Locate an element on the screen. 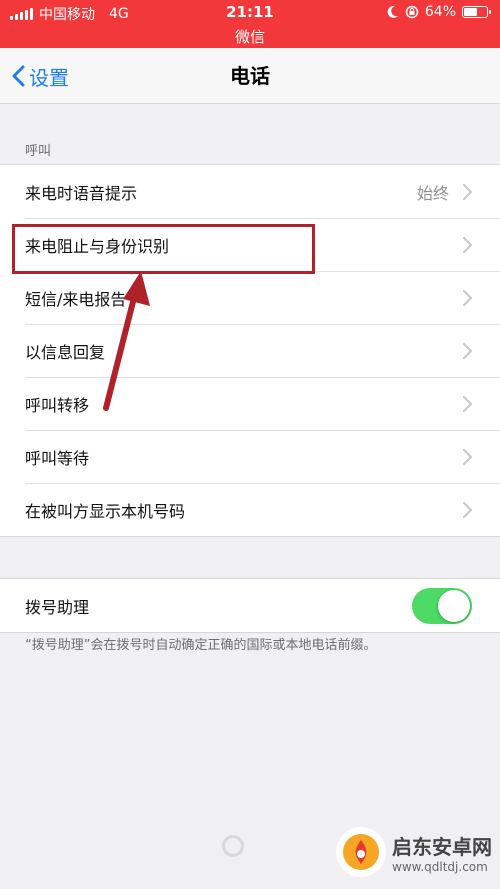 The image size is (500, 889). watermark-url: www.qdltdj.com is located at coordinates (440, 866).